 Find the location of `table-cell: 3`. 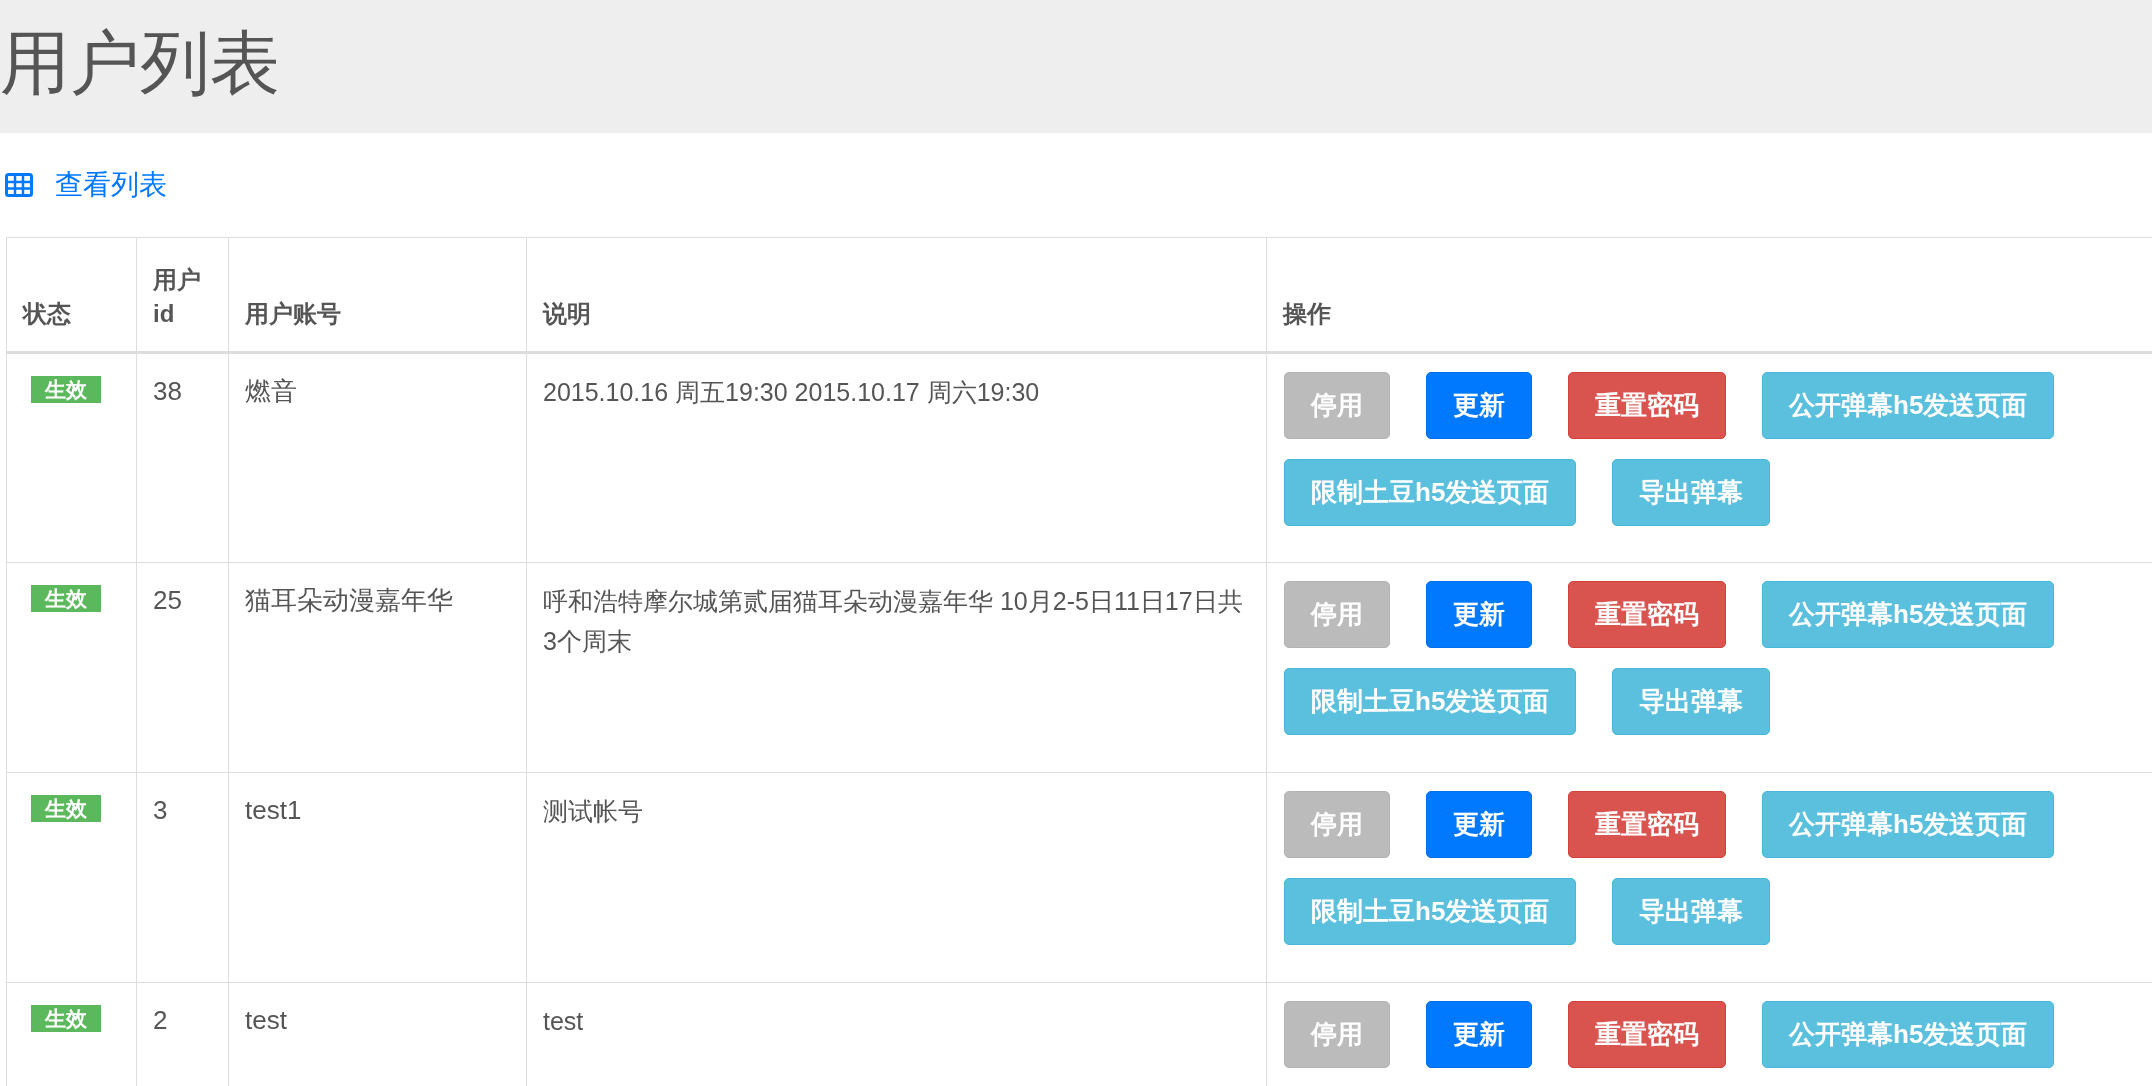

table-cell: 3 is located at coordinates (182, 877).